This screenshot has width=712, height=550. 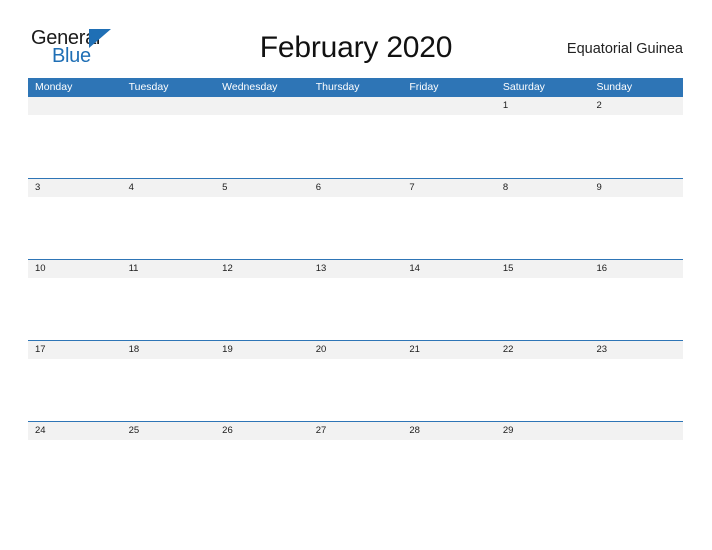 I want to click on date-band: 3 4 5 6 7 8 9, so click(x=355, y=188).